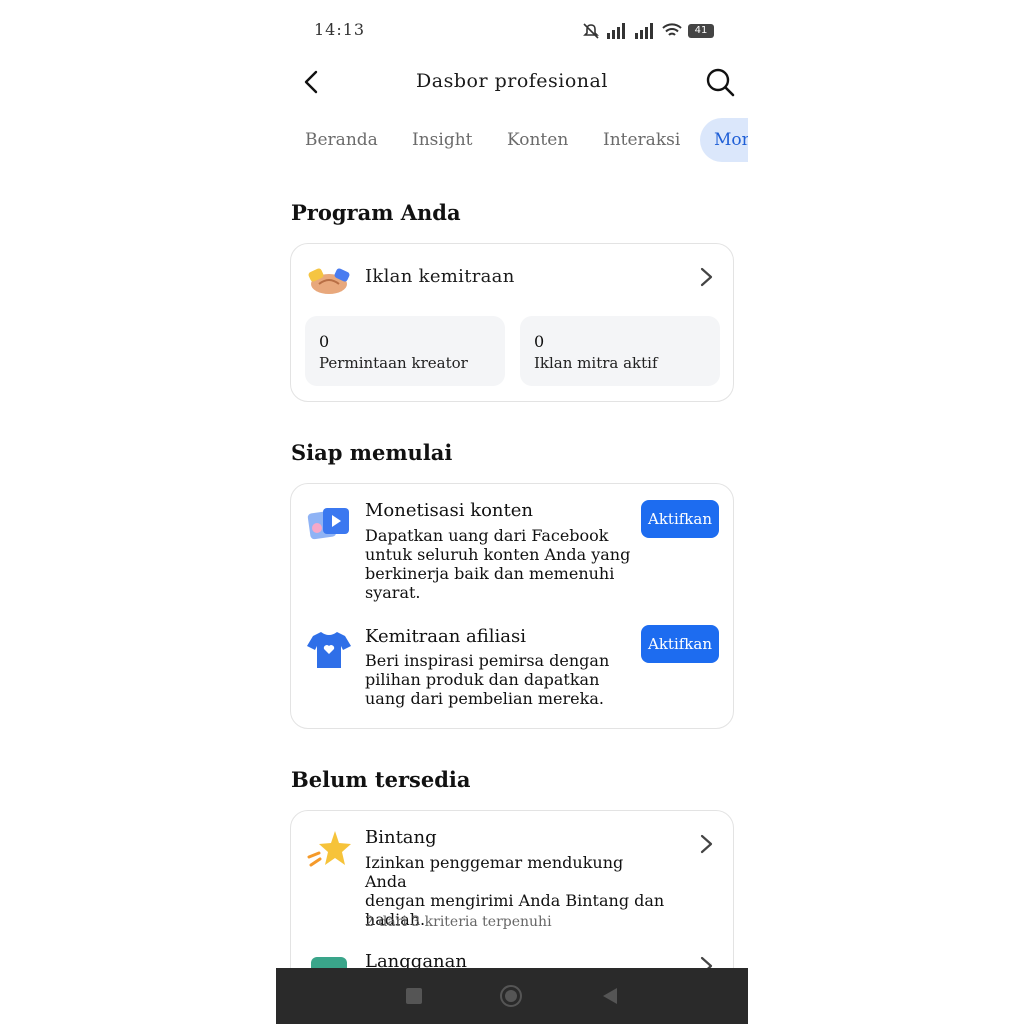 The image size is (1024, 1024). I want to click on item-title-stars: Bintang, so click(401, 837).